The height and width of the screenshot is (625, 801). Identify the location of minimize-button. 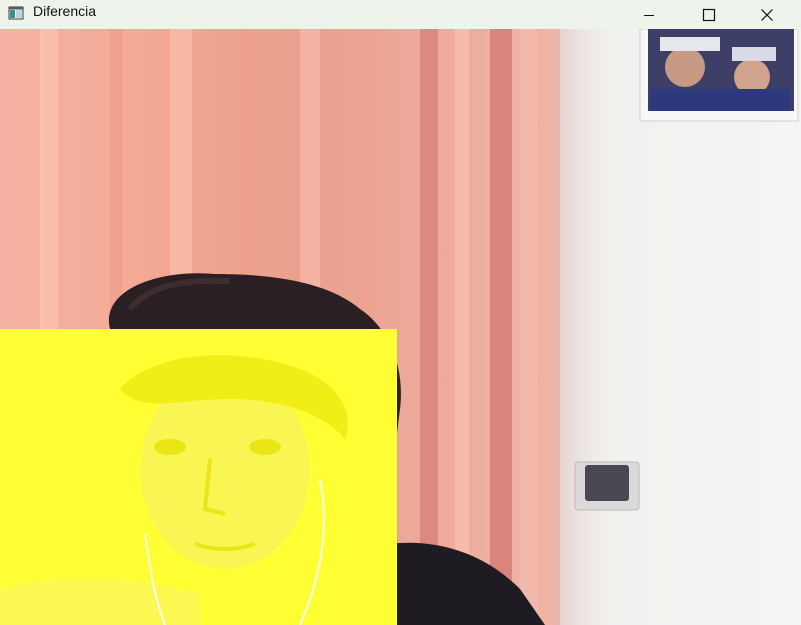
(649, 14).